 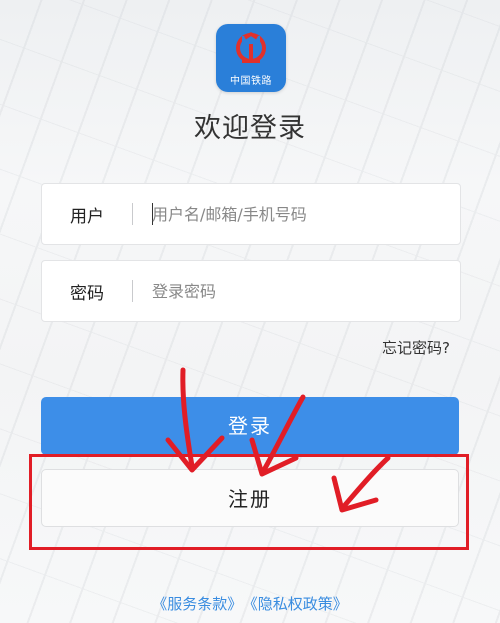 I want to click on login-button: 登录, so click(x=250, y=426).